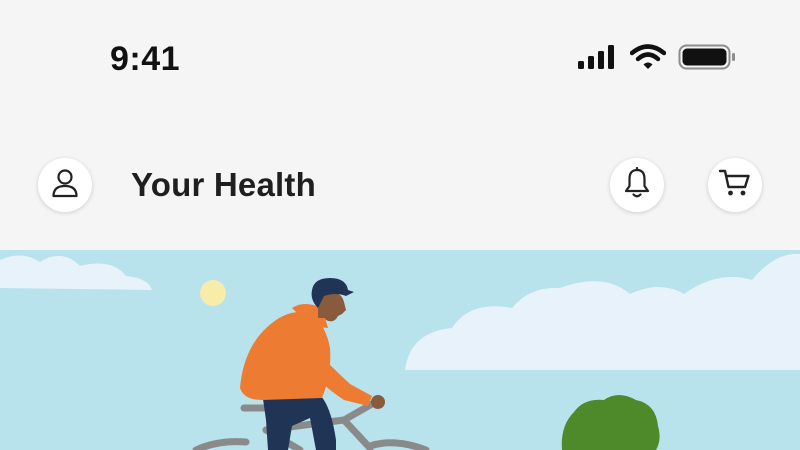  I want to click on status-icons, so click(657, 57).